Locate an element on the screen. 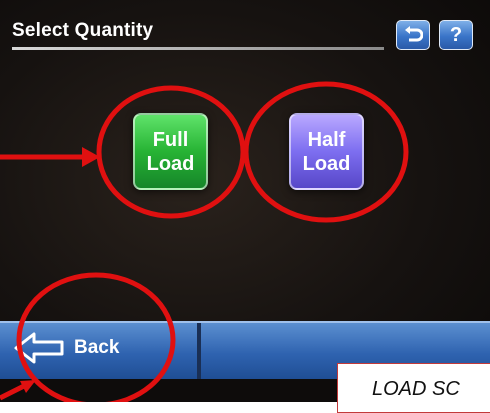  back-pointer-arrow-line is located at coordinates (14, 391).